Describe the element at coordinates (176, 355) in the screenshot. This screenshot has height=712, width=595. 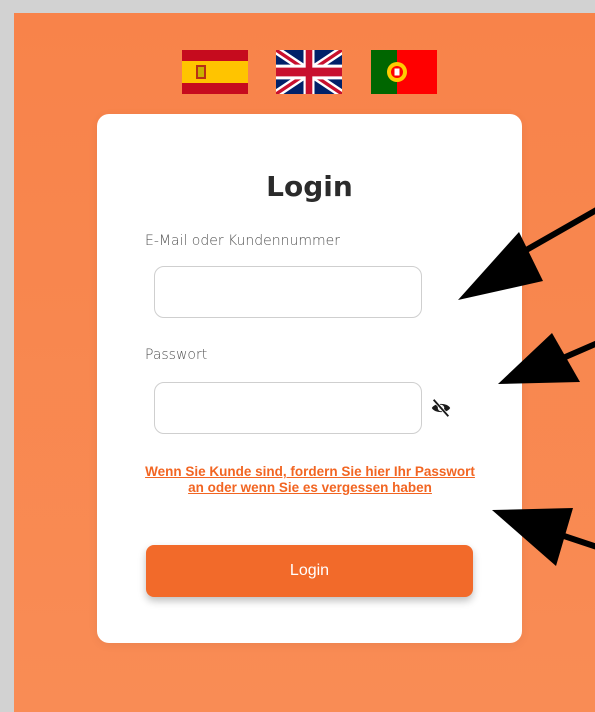
I see `password-label: Passwort` at that location.